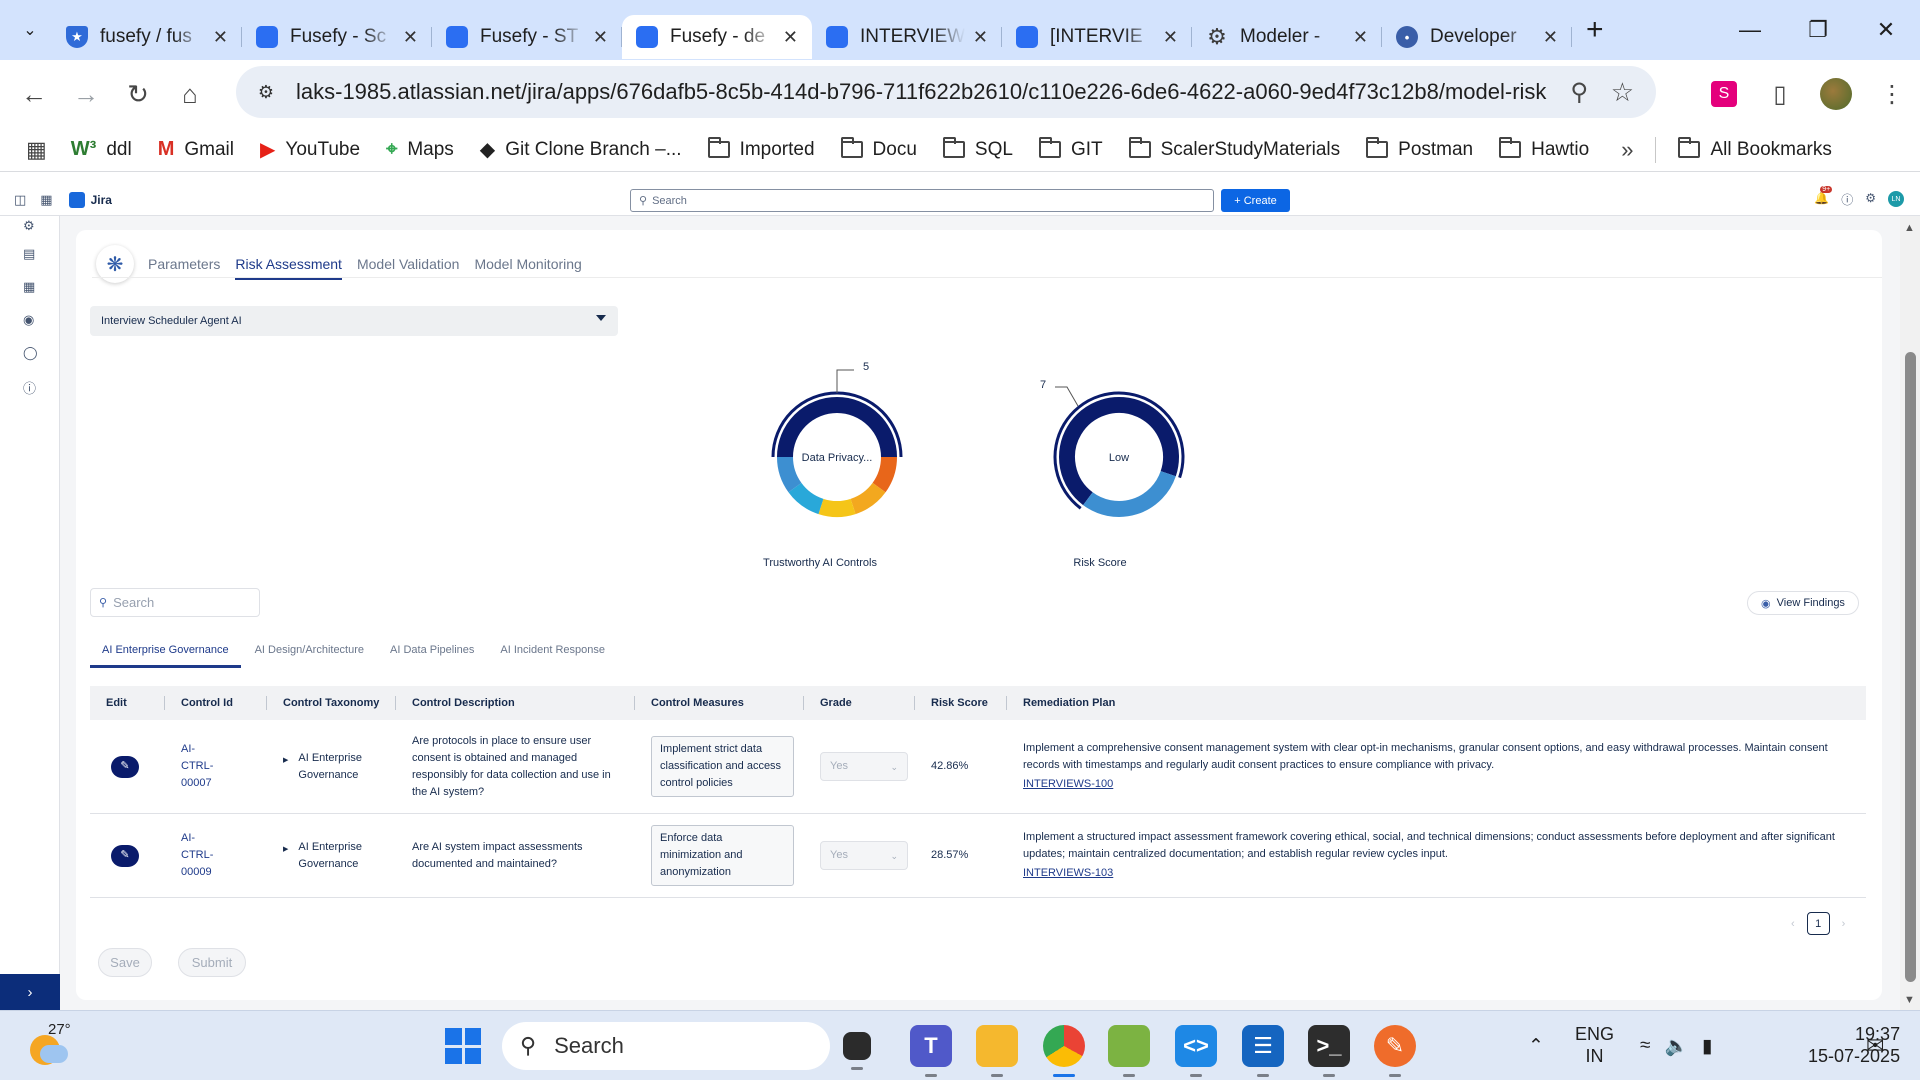 Image resolution: width=1920 pixels, height=1080 pixels. I want to click on sidebar-board-icon: ▦, so click(29, 287).